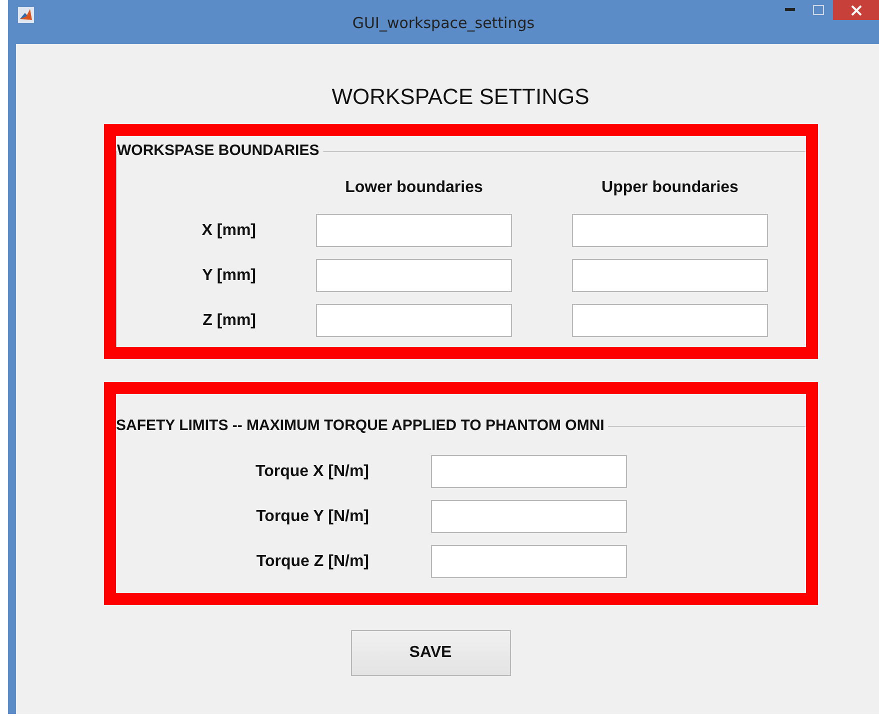 This screenshot has width=879, height=722. Describe the element at coordinates (818, 10) in the screenshot. I see `maximize-icon` at that location.